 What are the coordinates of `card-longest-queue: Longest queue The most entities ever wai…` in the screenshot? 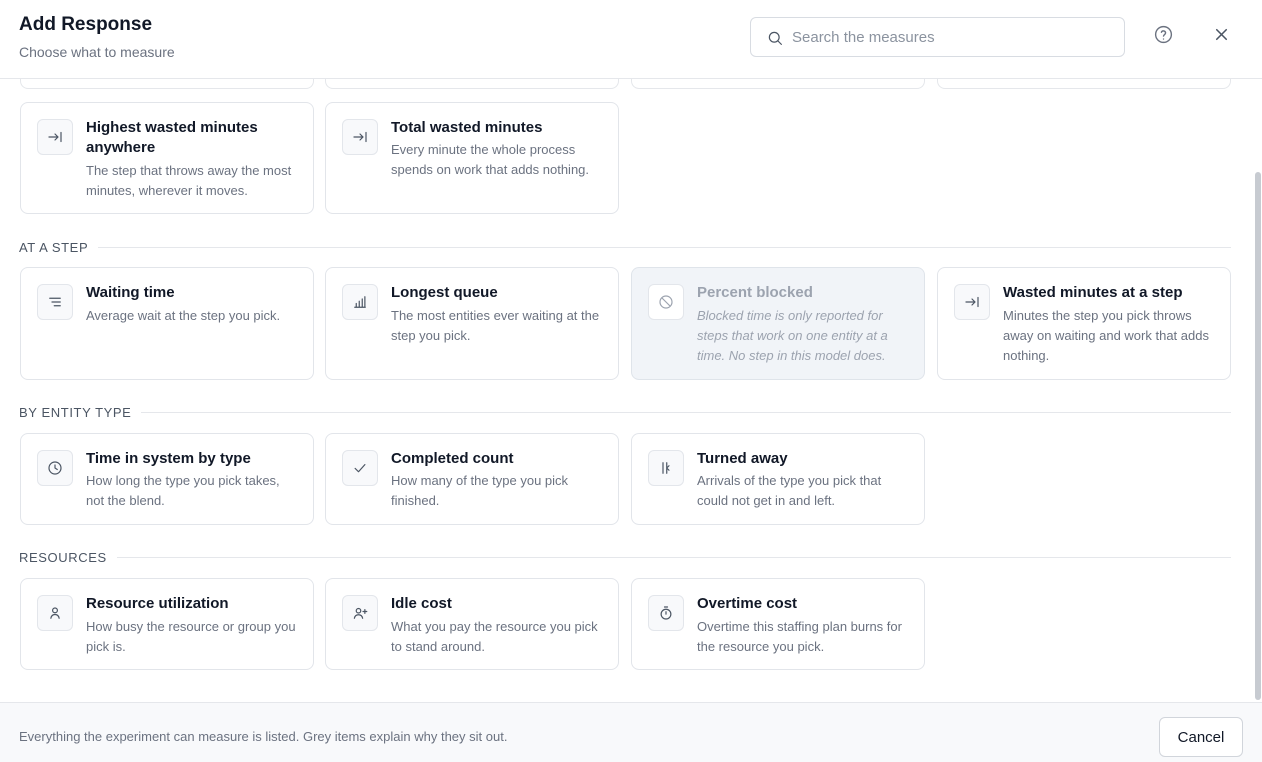 It's located at (472, 323).